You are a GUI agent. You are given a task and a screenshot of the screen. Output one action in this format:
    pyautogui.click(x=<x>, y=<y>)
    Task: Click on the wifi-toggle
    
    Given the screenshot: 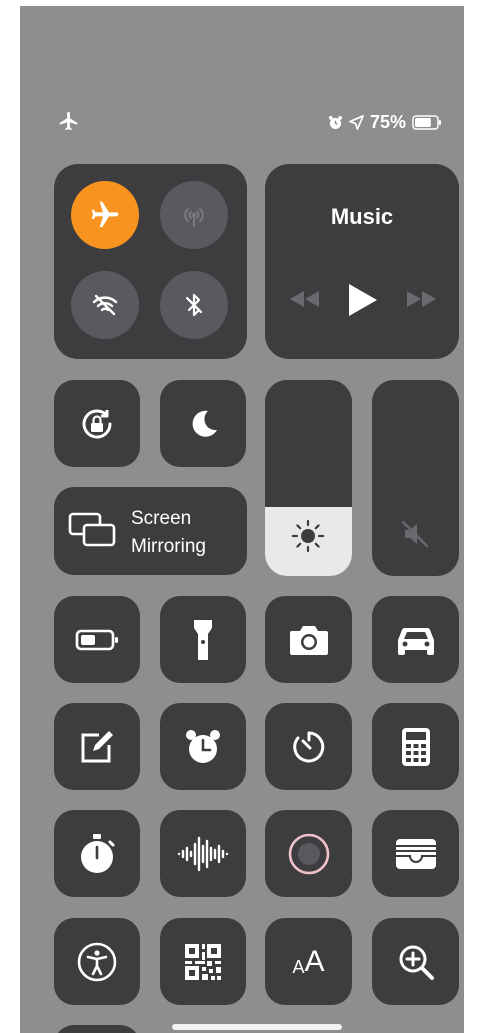 What is the action you would take?
    pyautogui.click(x=105, y=305)
    